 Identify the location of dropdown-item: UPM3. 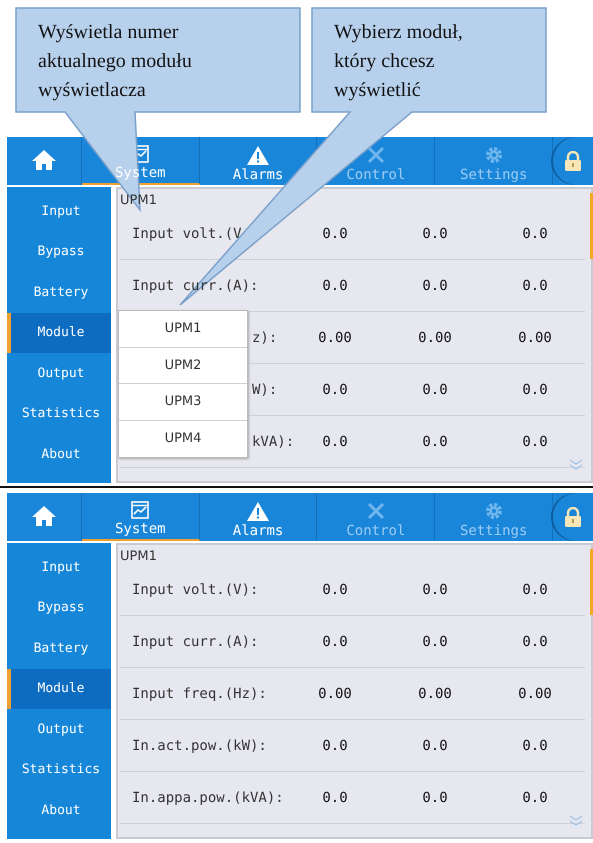
(183, 402).